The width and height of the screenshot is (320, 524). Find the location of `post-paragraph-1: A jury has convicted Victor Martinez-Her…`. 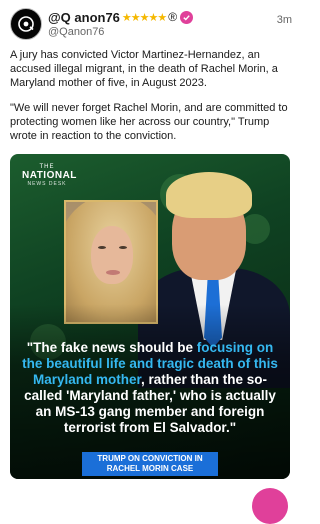

post-paragraph-1: A jury has convicted Victor Martinez-Her… is located at coordinates (144, 69).